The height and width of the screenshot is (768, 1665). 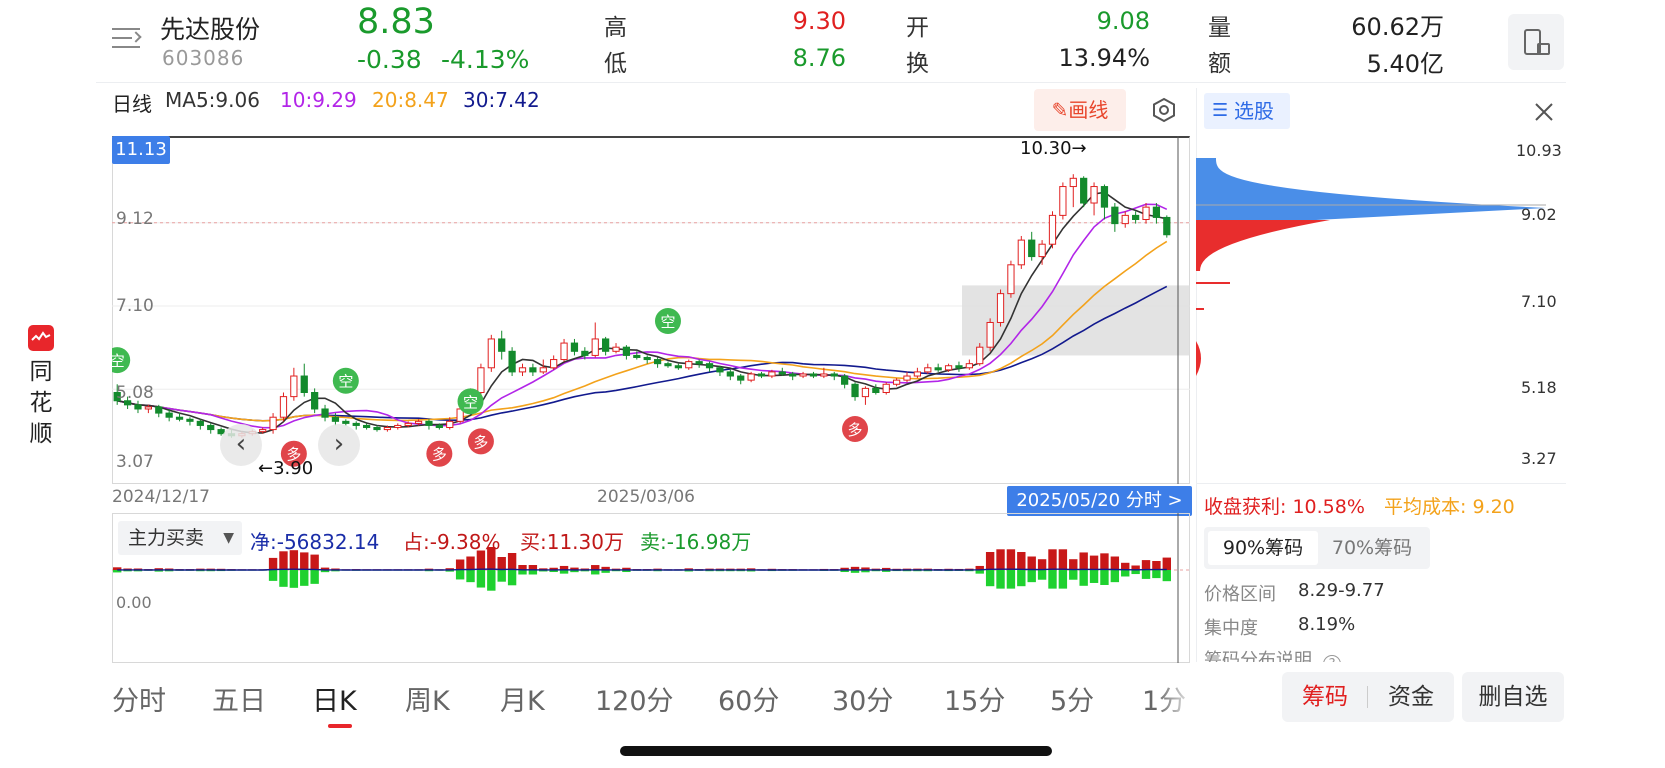 I want to click on home-indicator, so click(x=836, y=751).